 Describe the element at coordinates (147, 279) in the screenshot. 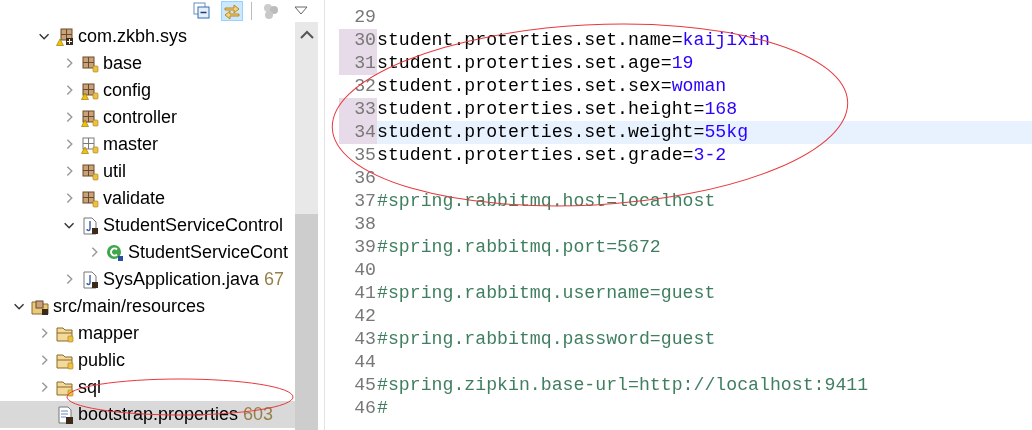

I see `tree-item: SysApplication.java 67` at that location.